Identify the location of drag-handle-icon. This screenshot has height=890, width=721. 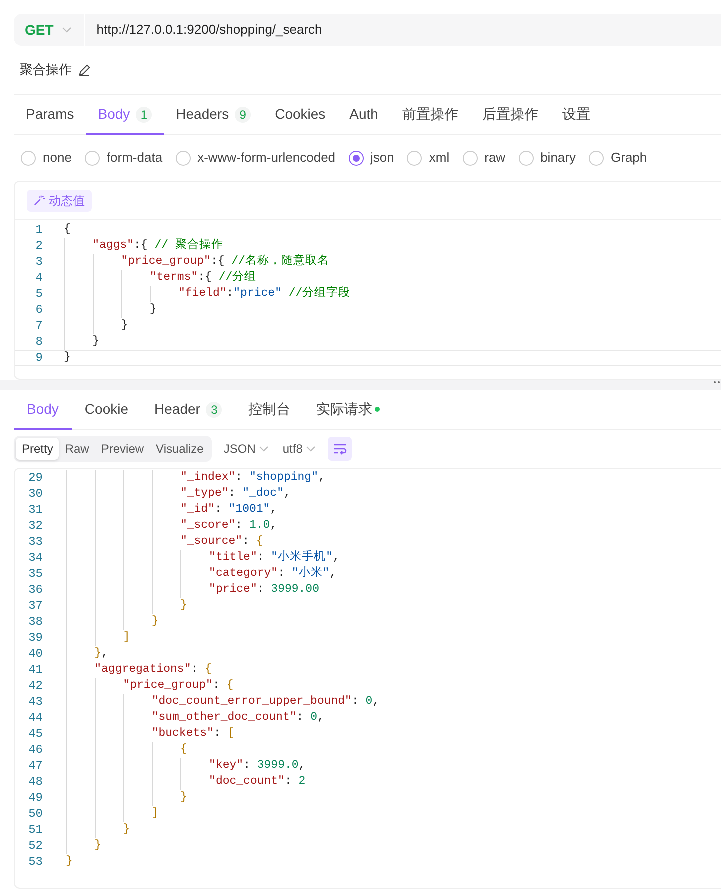
(717, 382).